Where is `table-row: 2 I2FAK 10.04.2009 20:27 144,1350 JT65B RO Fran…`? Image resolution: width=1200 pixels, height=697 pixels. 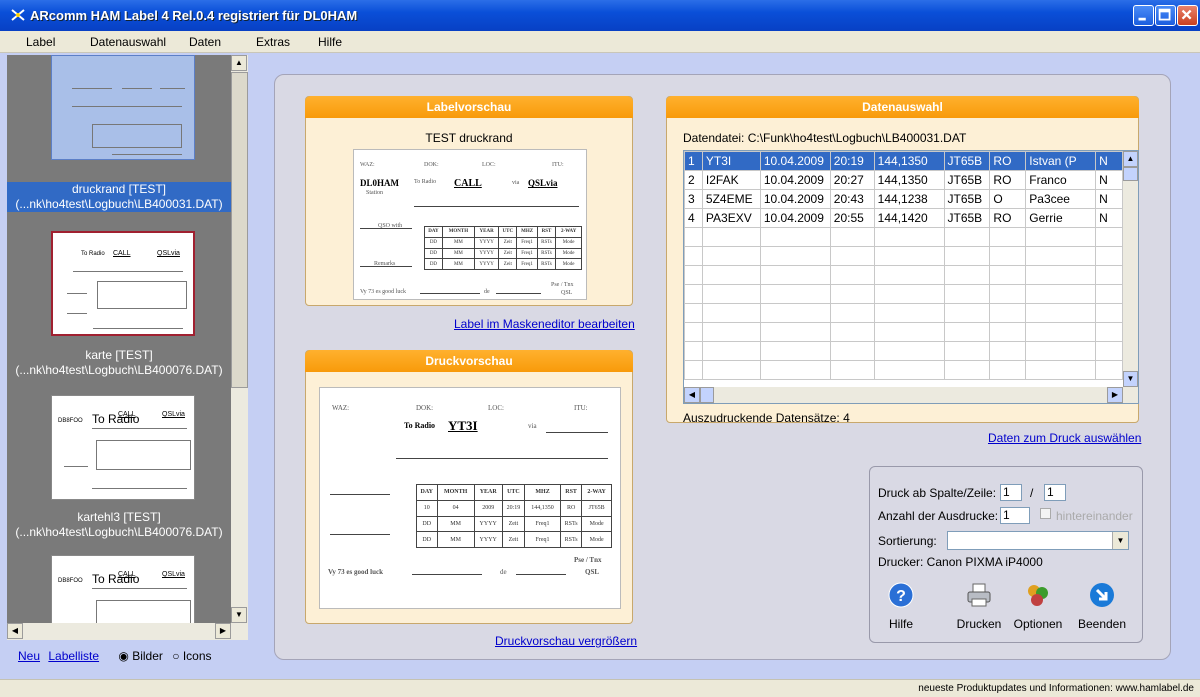 table-row: 2 I2FAK 10.04.2009 20:27 144,1350 JT65B RO Fran… is located at coordinates (903, 180).